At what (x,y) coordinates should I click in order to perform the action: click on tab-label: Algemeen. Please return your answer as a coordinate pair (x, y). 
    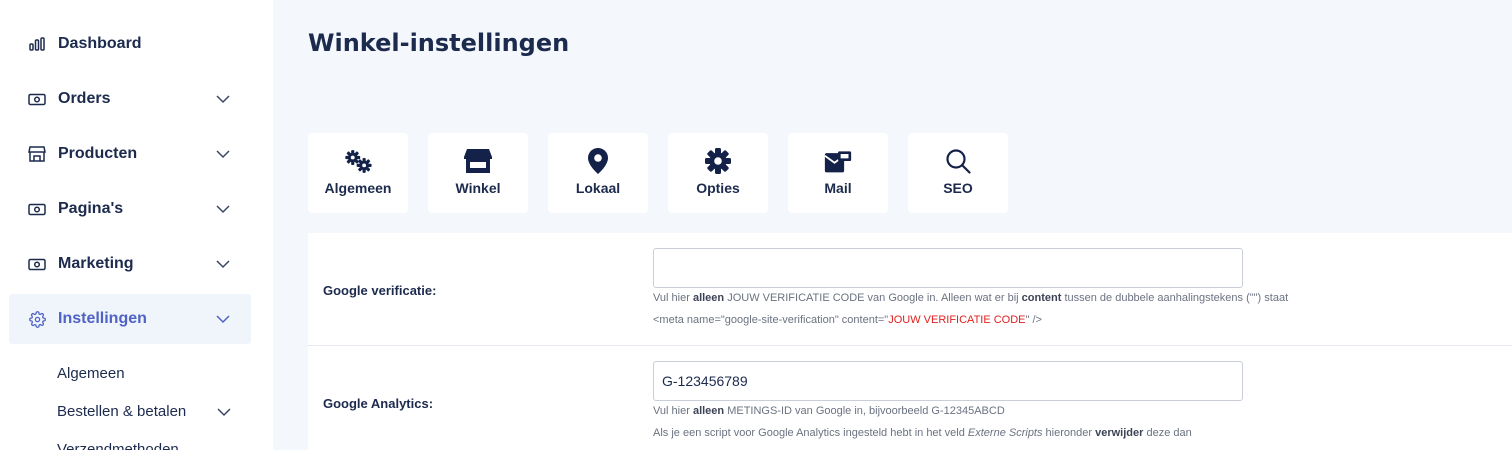
    Looking at the image, I should click on (358, 188).